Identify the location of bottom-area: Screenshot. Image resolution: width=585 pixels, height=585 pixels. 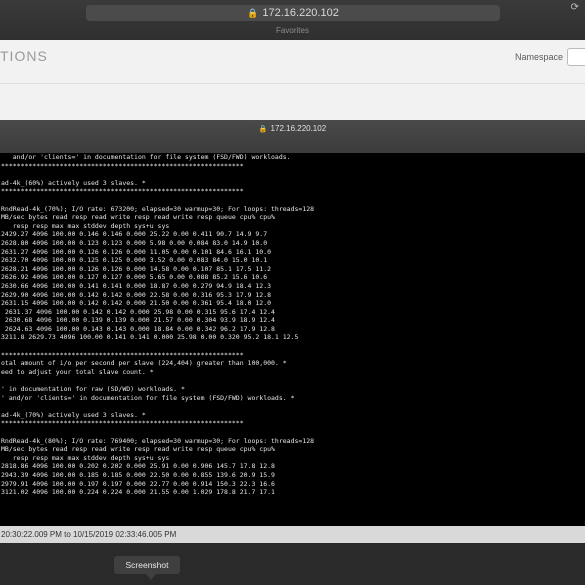
(292, 564).